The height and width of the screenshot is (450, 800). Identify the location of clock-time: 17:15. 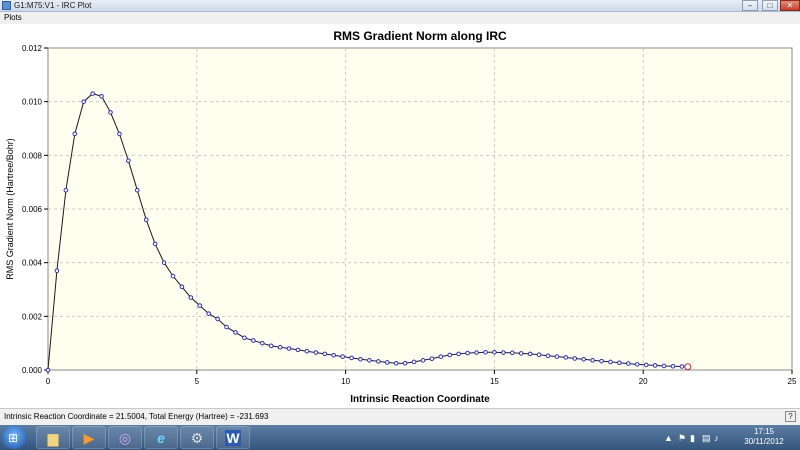
(764, 431).